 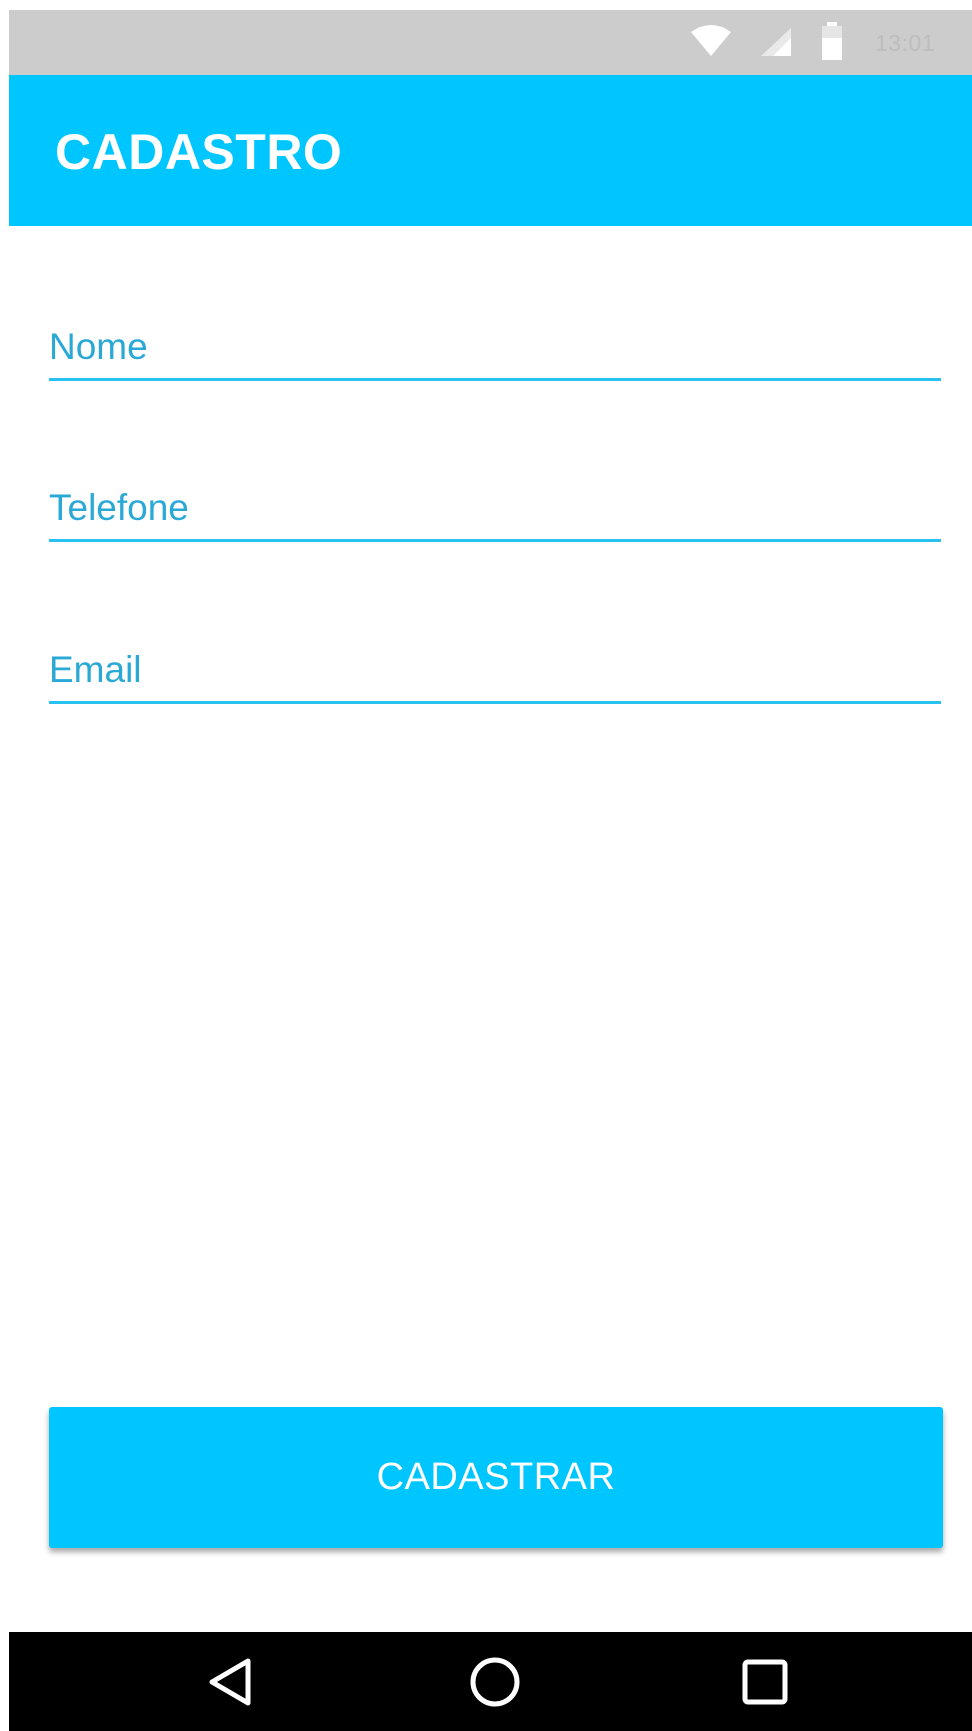 What do you see at coordinates (490, 42) in the screenshot?
I see `status-bar: 13:01` at bounding box center [490, 42].